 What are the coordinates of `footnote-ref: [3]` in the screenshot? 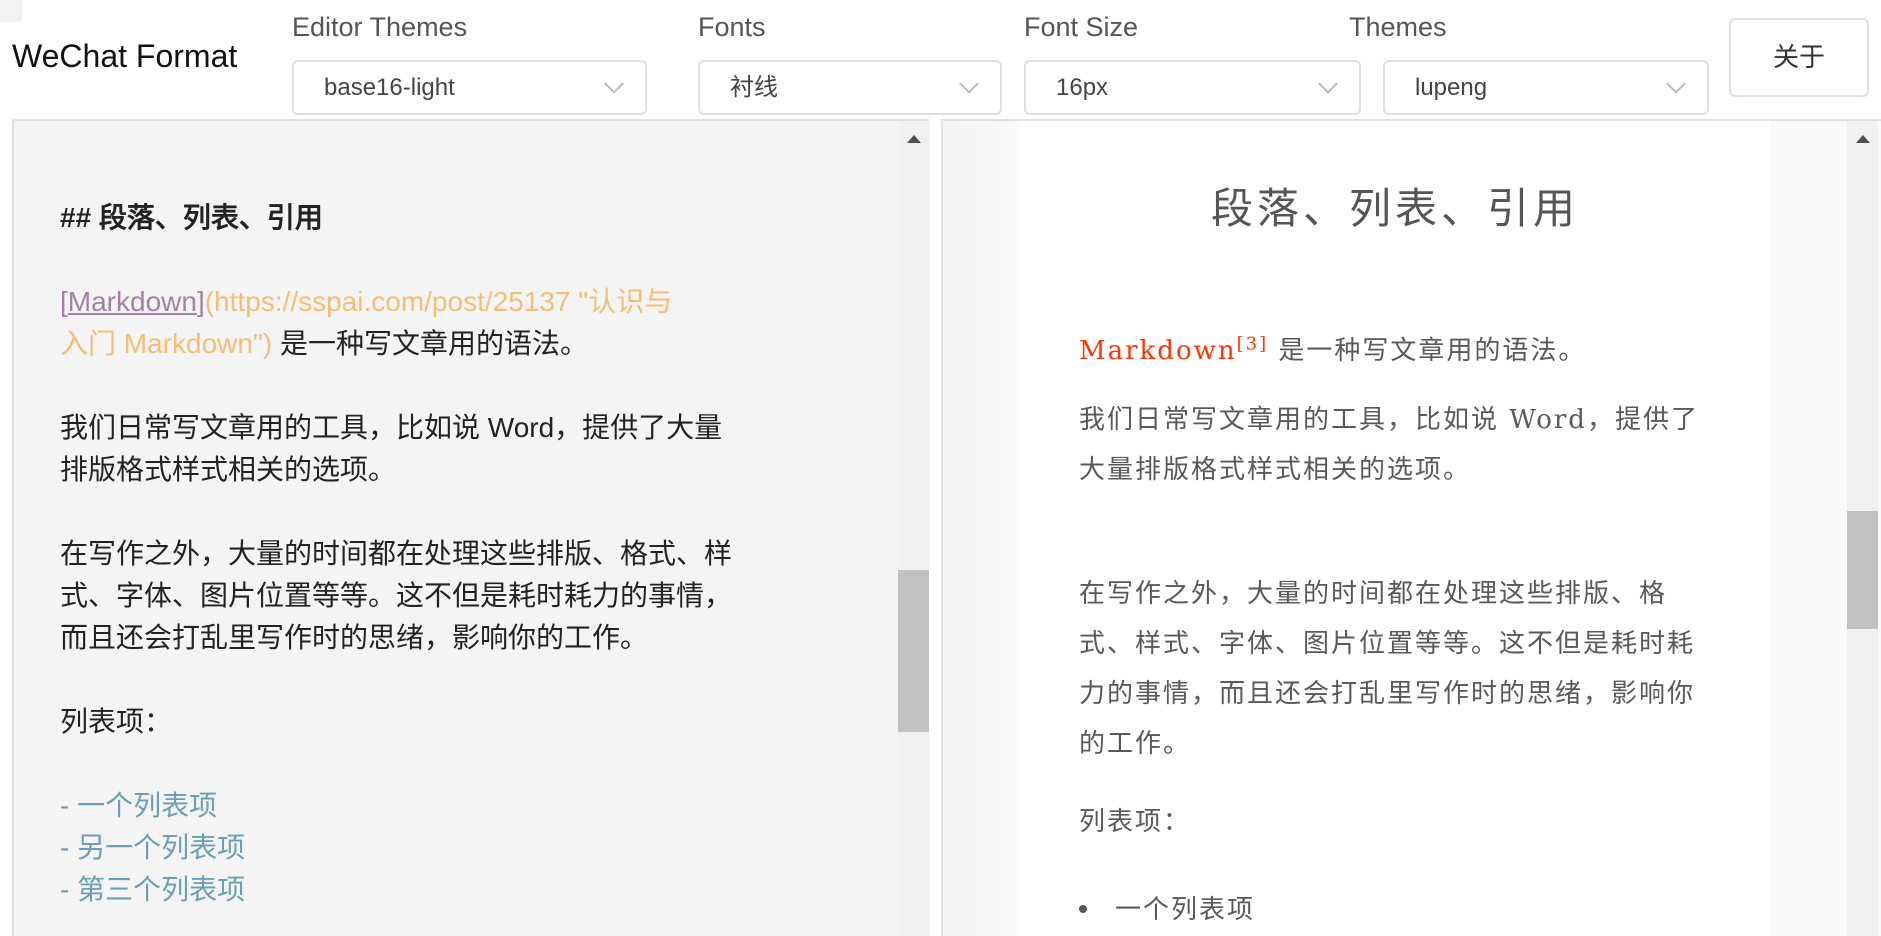 It's located at (1252, 344).